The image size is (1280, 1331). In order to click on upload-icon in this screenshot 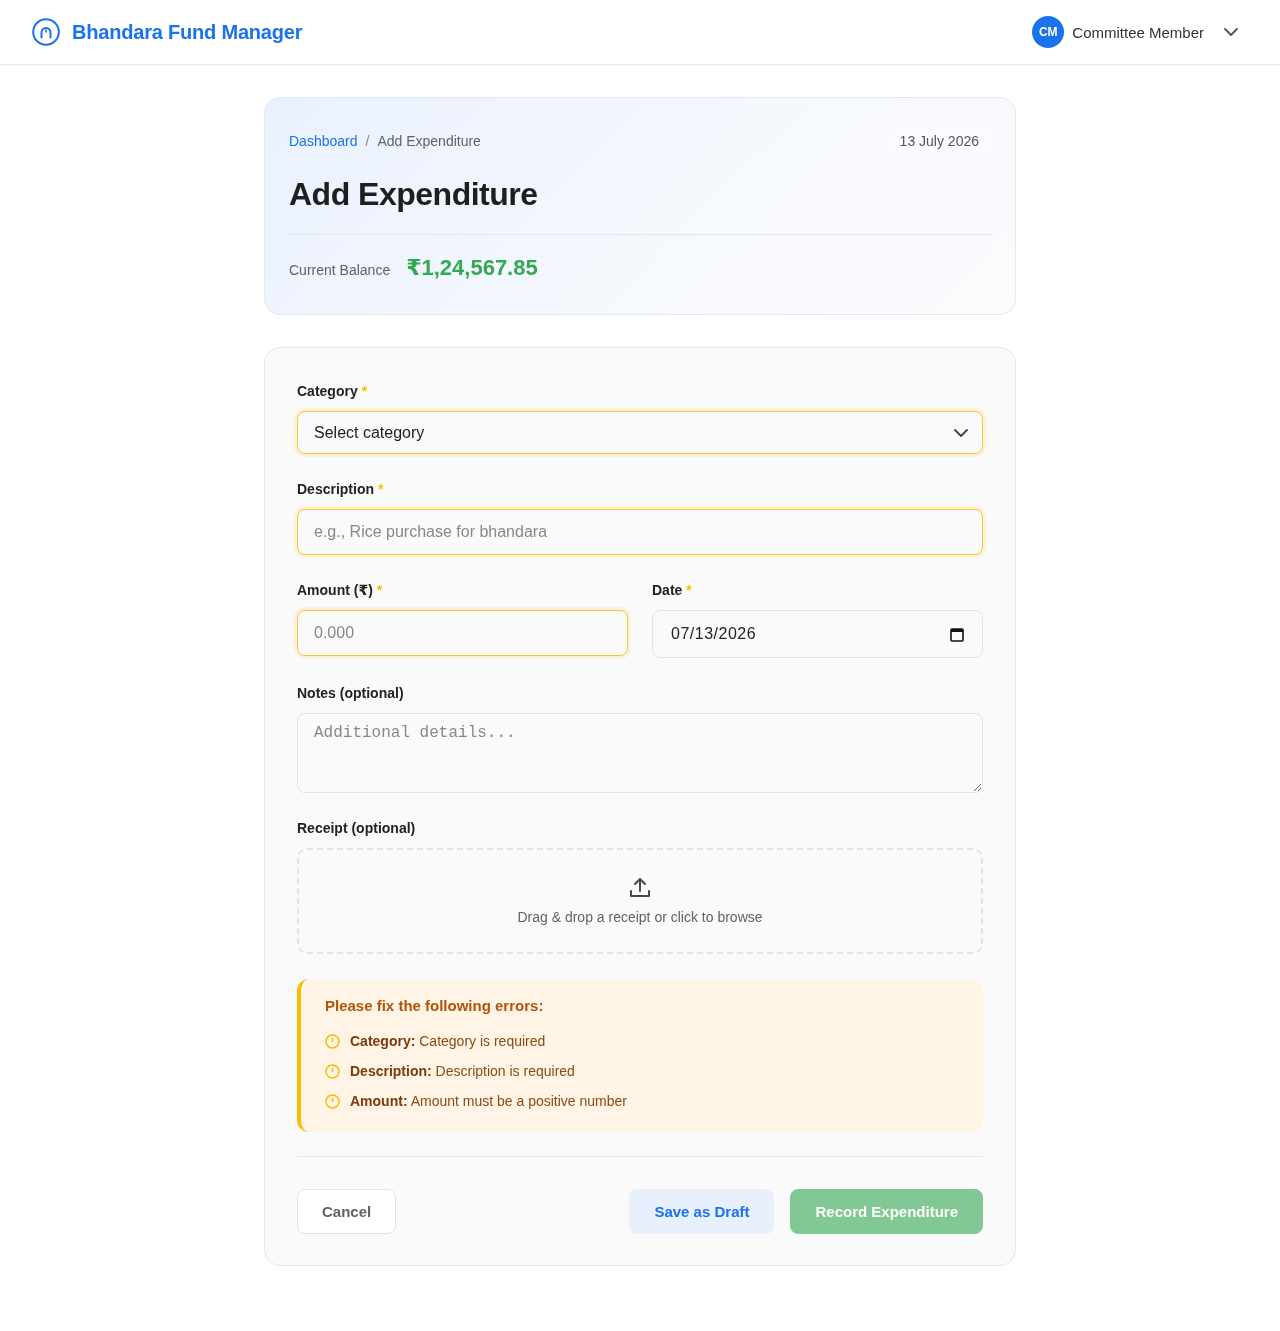, I will do `click(640, 888)`.